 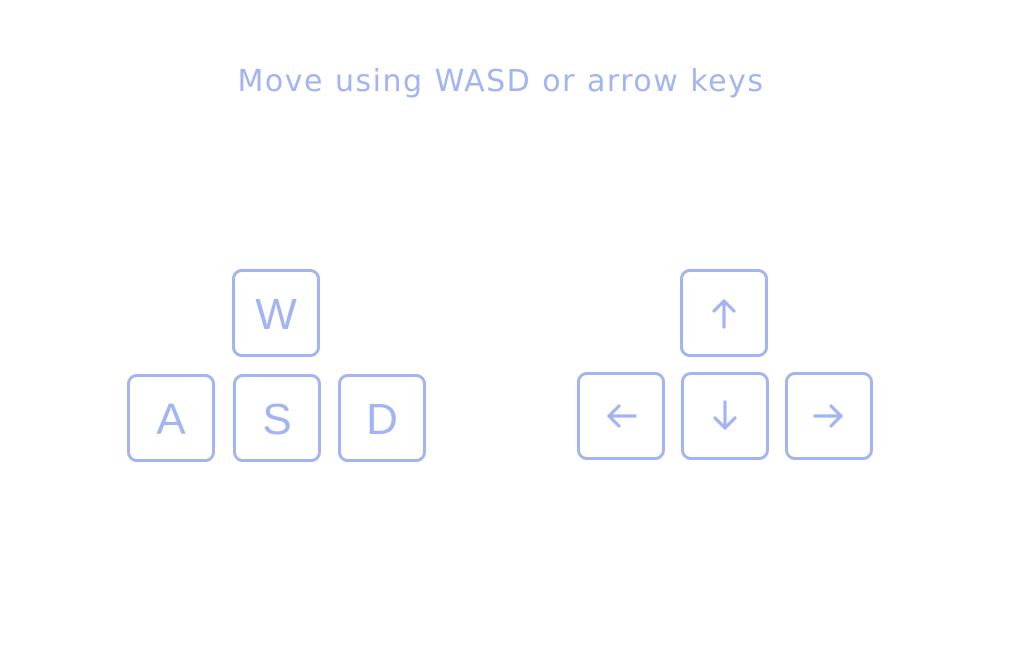 I want to click on key-d-label: D, so click(x=382, y=419).